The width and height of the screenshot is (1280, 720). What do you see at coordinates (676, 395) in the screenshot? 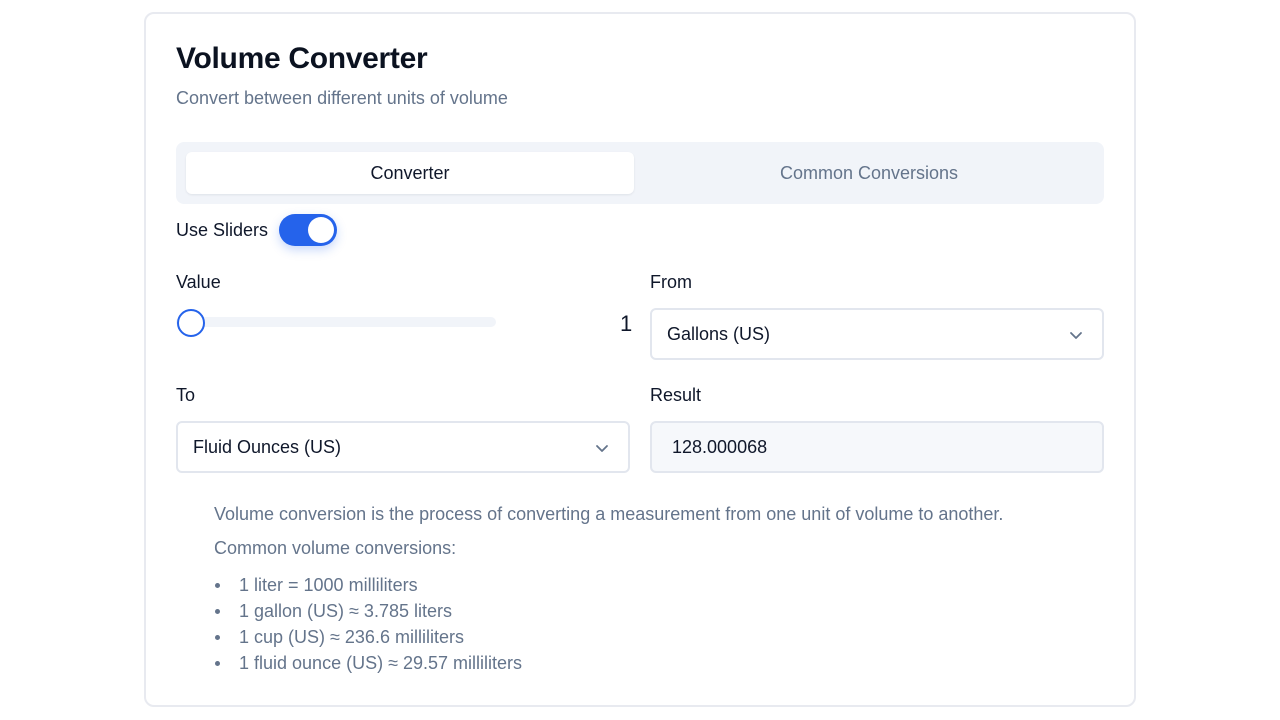
I see `result-label: Result` at bounding box center [676, 395].